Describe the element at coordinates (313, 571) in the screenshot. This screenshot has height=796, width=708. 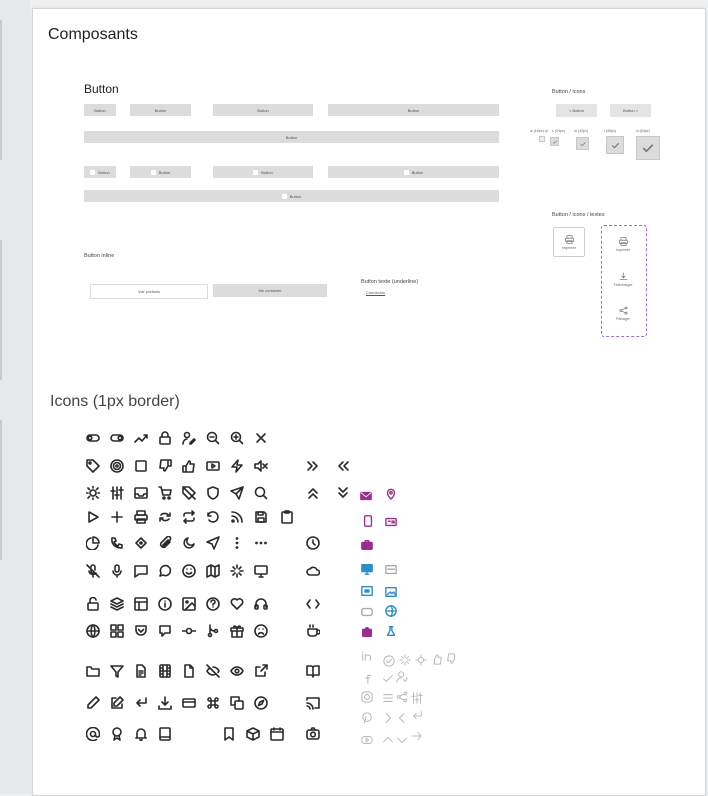
I see `cloud-icon` at that location.